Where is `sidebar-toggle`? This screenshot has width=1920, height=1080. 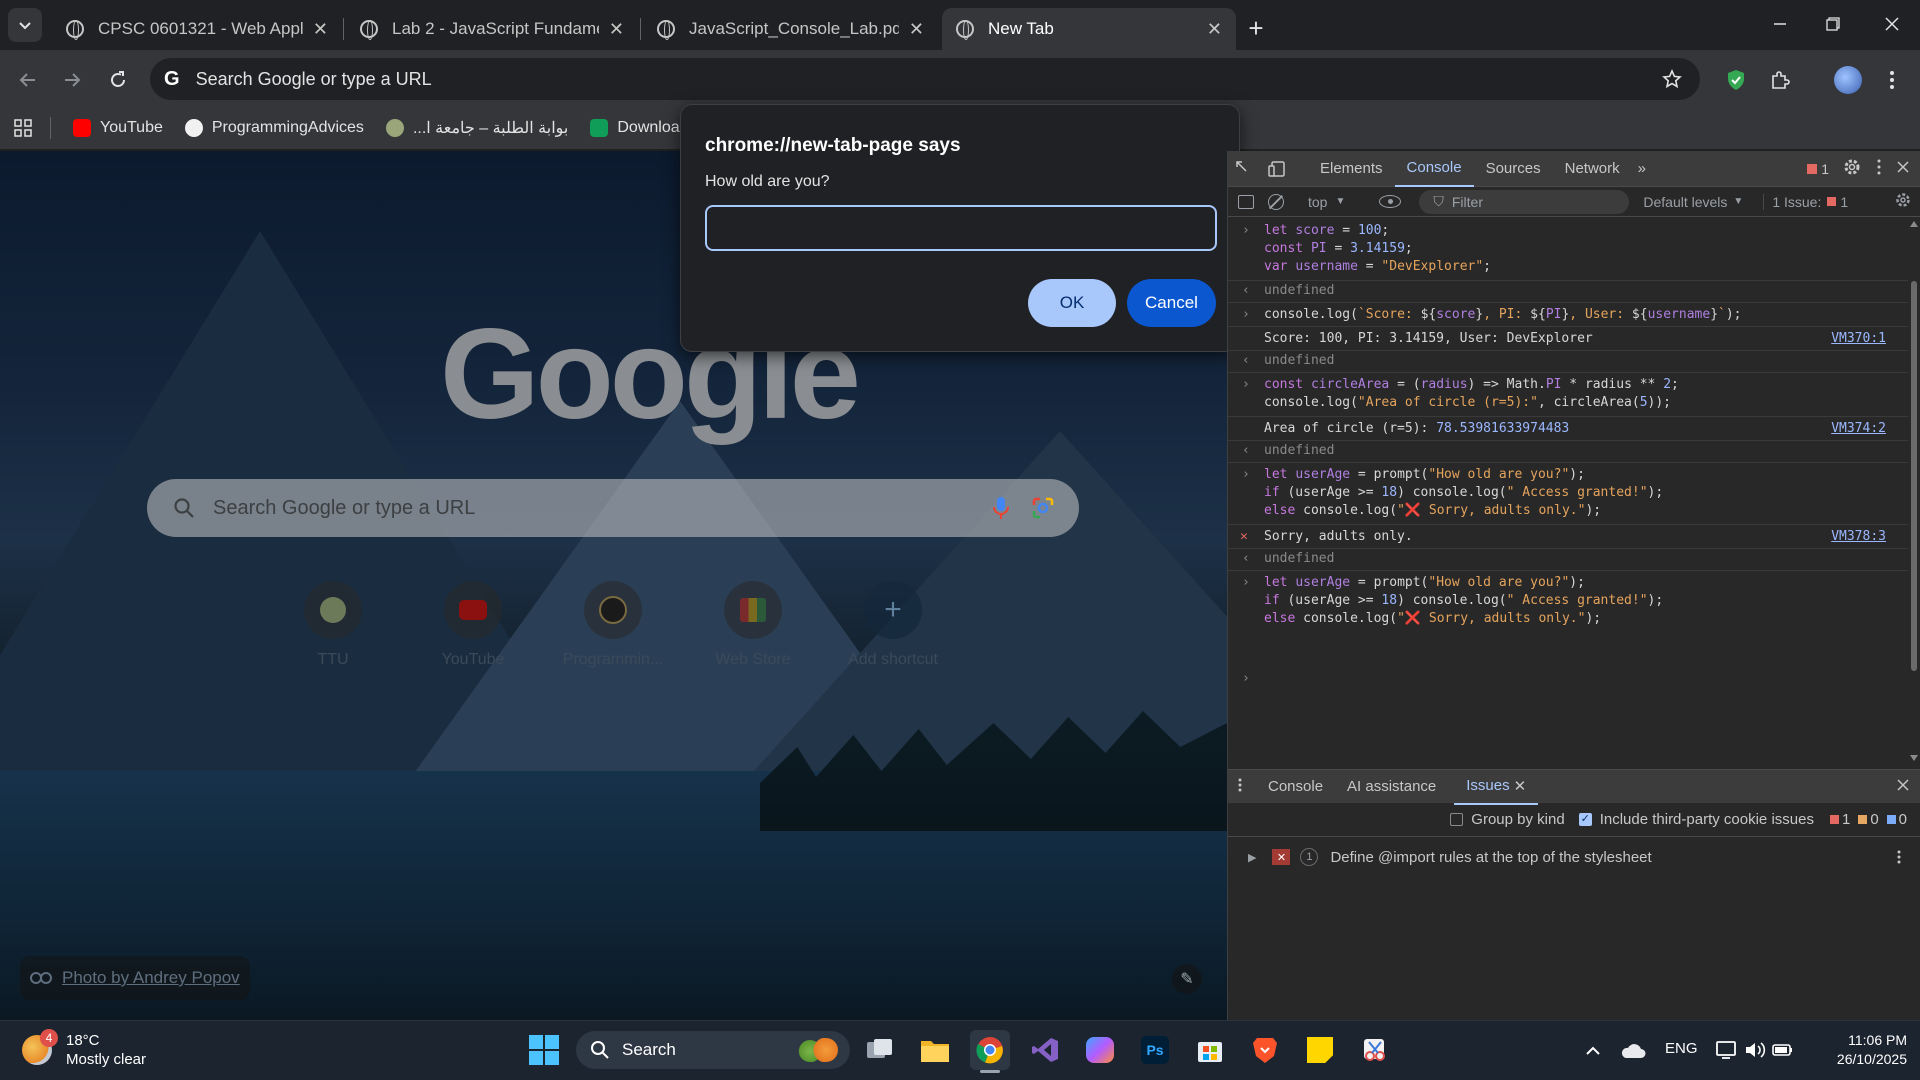
sidebar-toggle is located at coordinates (1246, 201).